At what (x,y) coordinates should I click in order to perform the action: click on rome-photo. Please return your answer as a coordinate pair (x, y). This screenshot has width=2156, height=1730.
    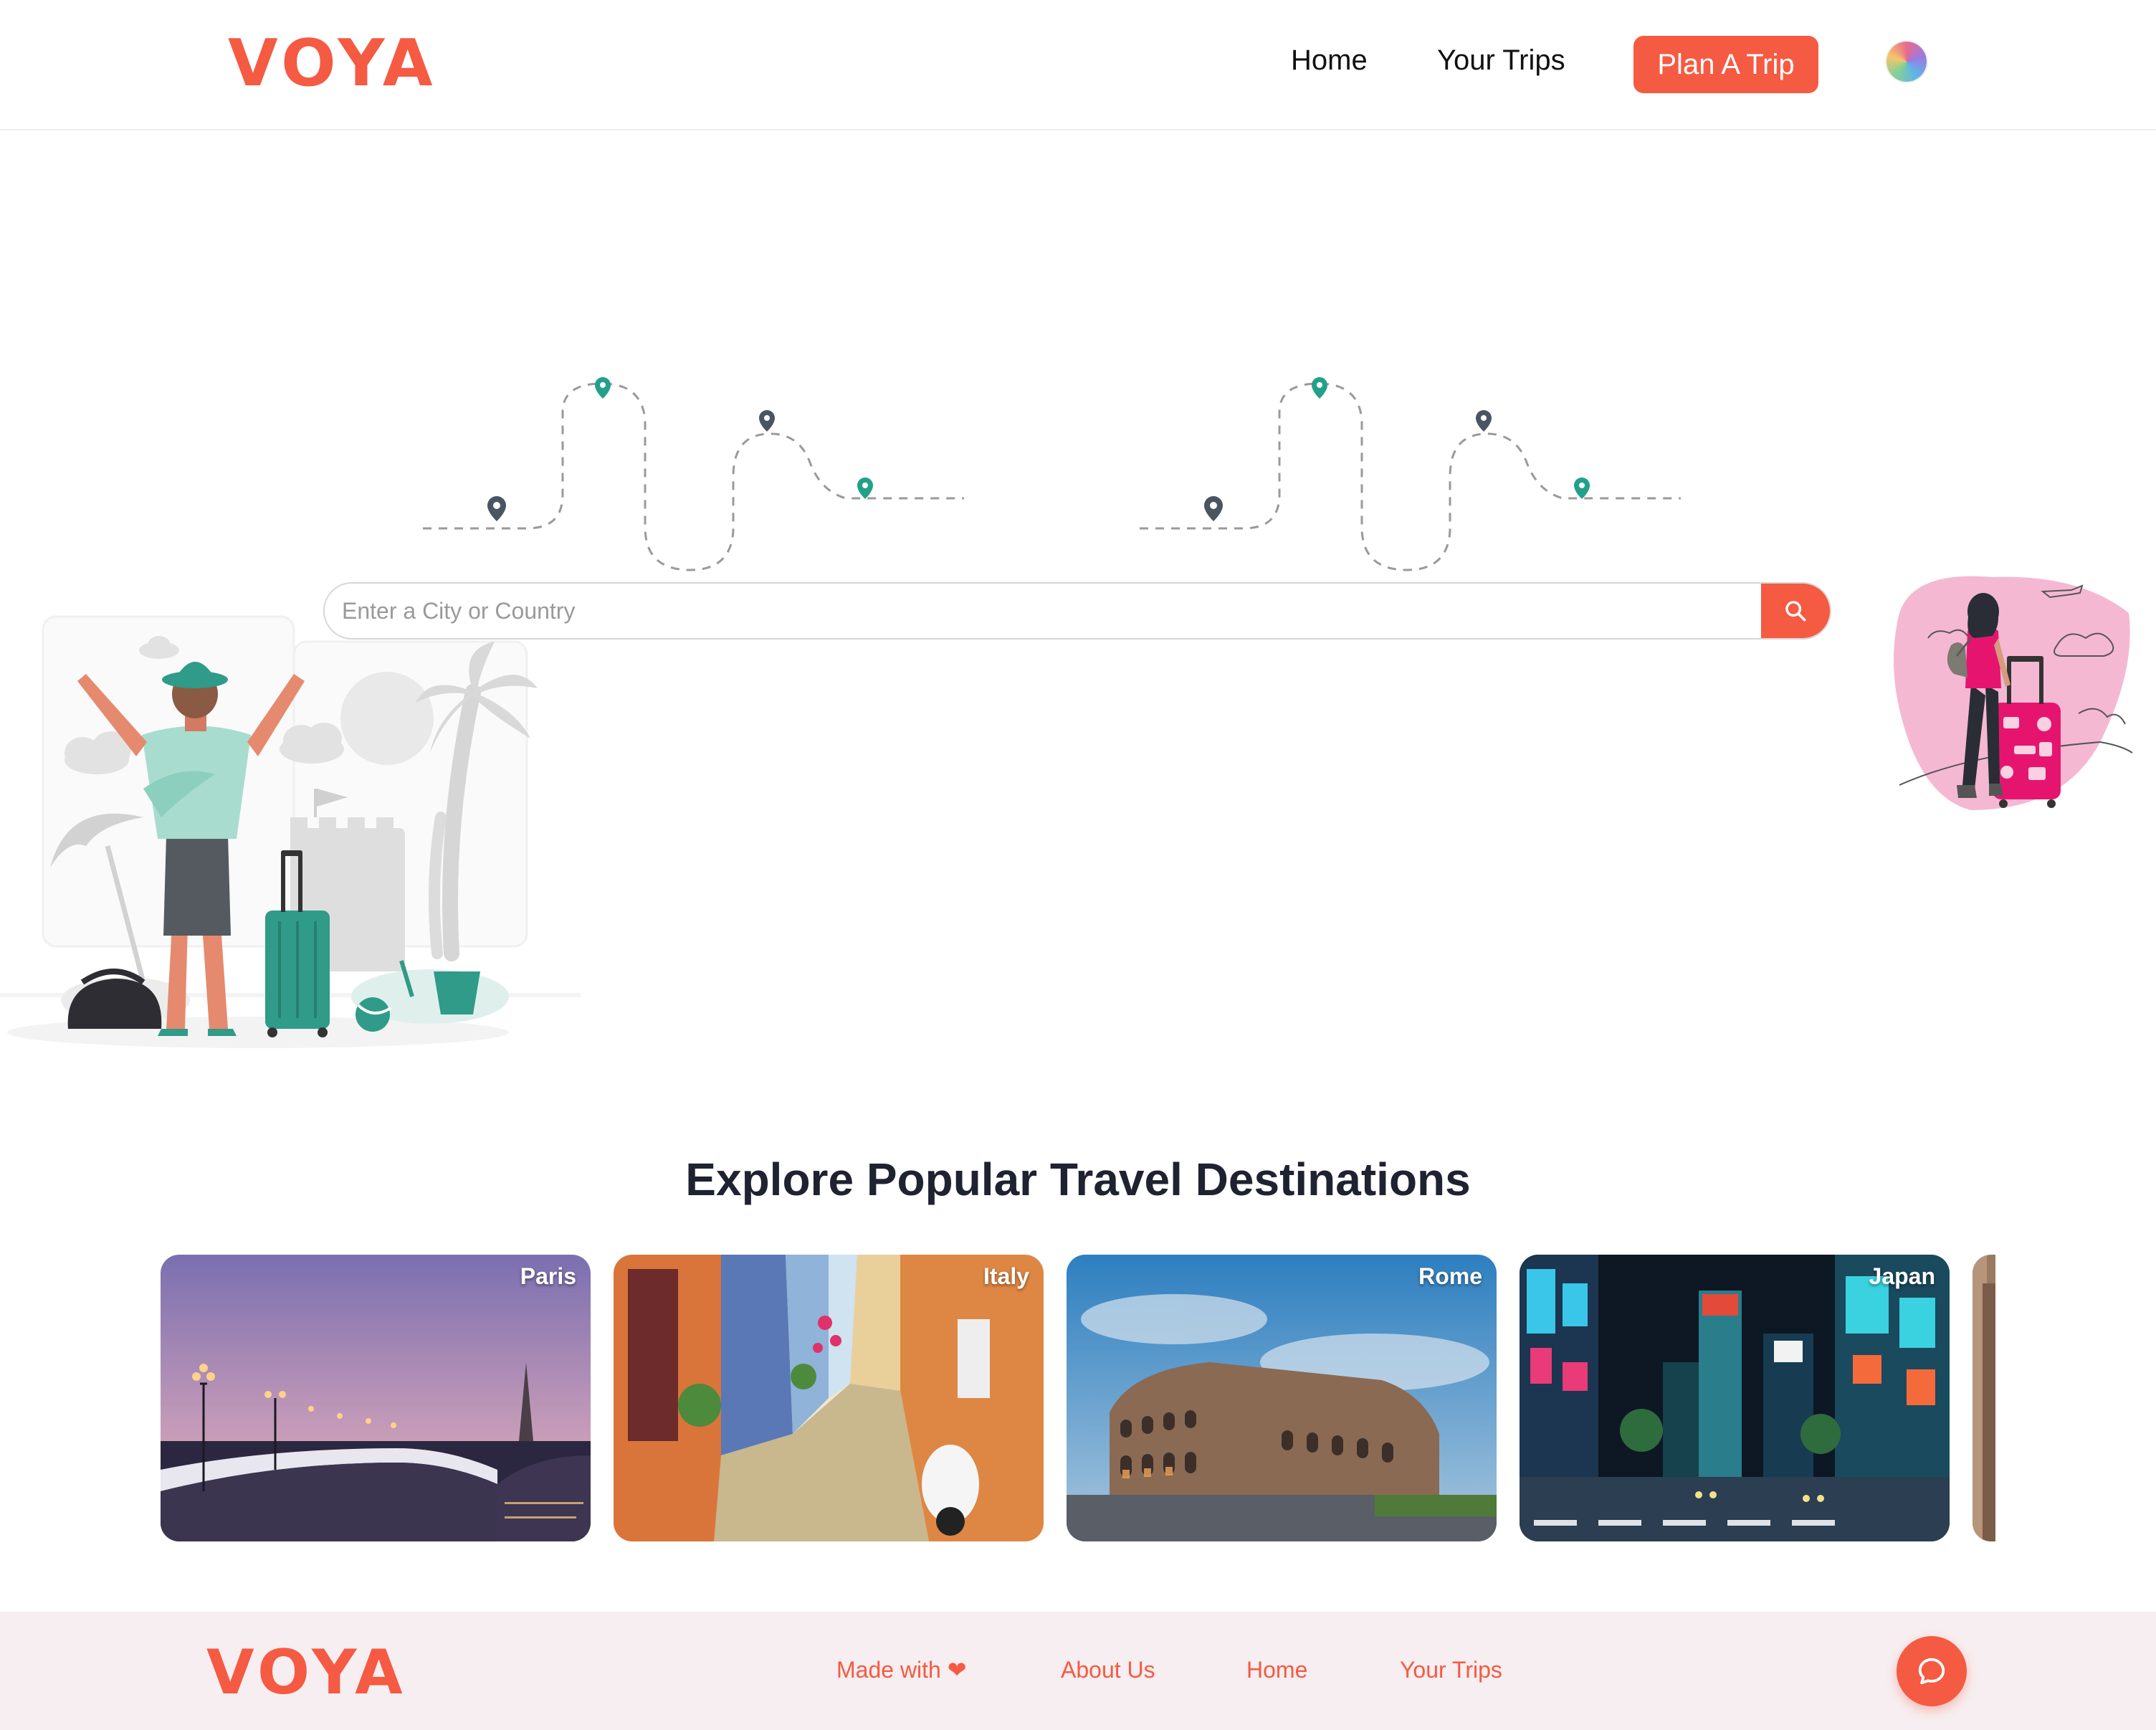
    Looking at the image, I should click on (1282, 1398).